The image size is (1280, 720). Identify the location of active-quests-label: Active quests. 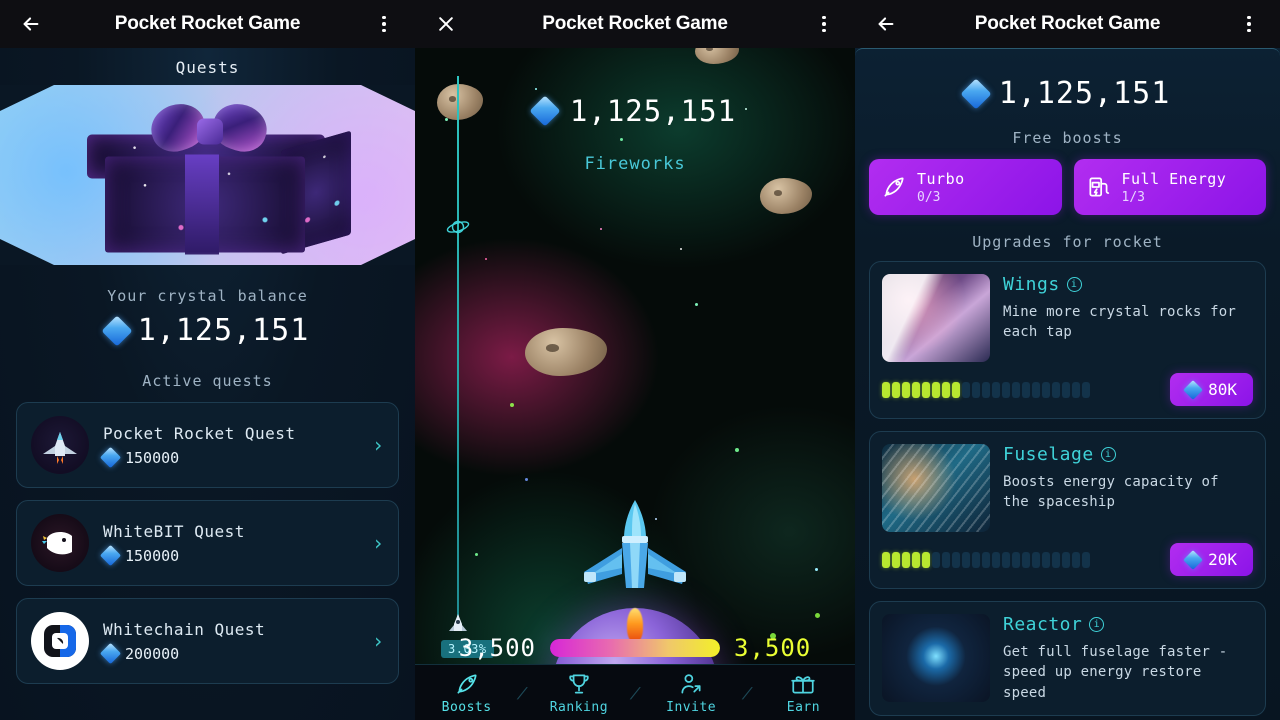
(207, 381).